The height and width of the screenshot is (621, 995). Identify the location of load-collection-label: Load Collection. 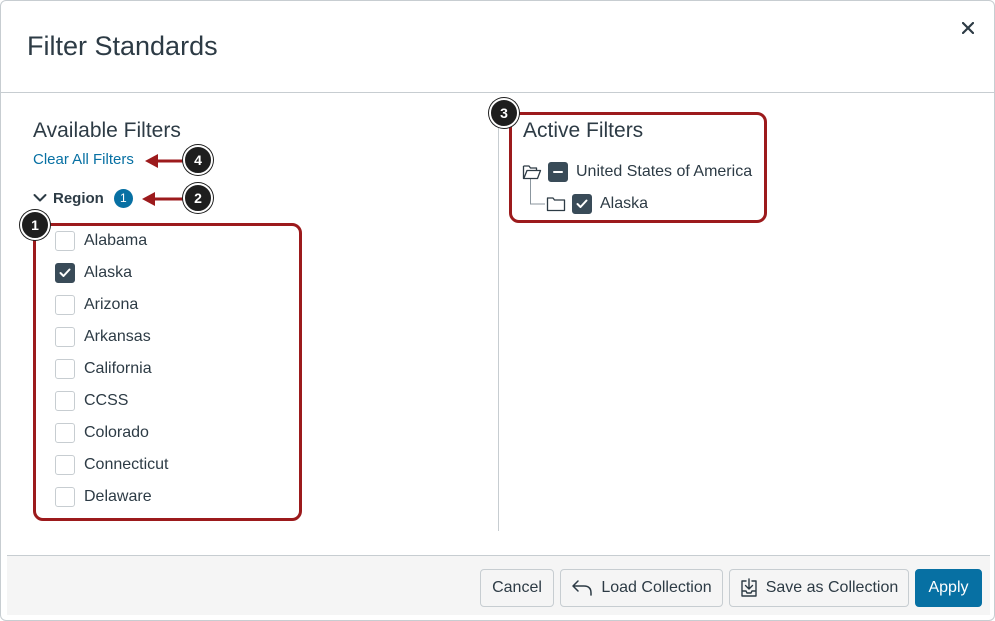
(656, 587).